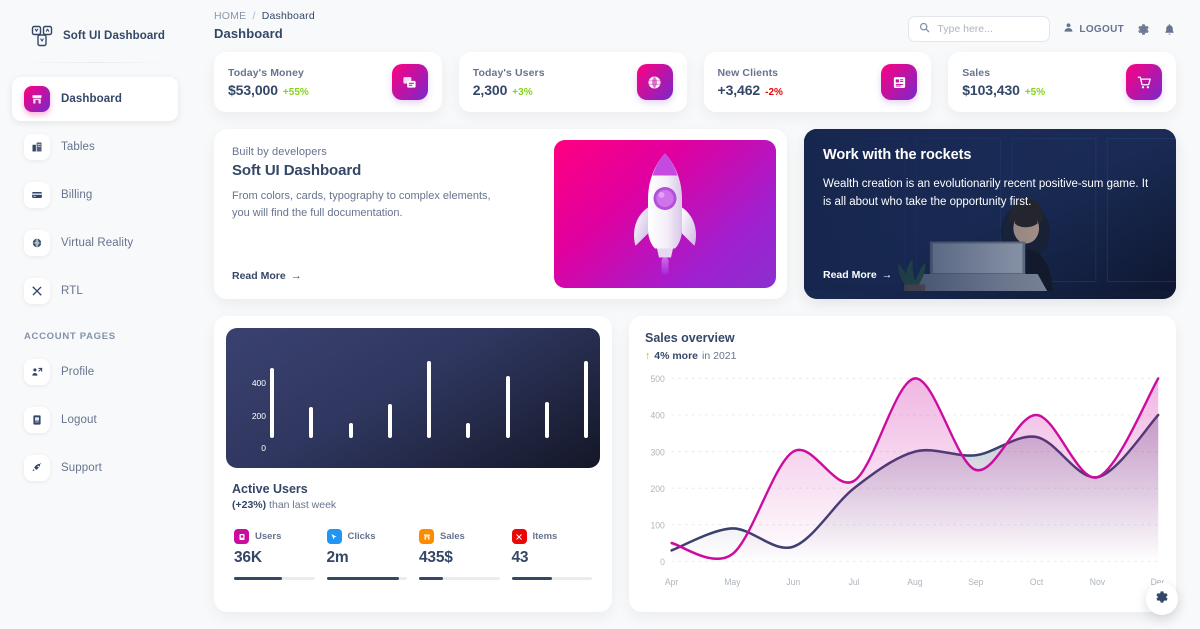 This screenshot has height=629, width=1200. Describe the element at coordinates (95, 372) in the screenshot. I see `sidebar-item-profile: Profile` at that location.